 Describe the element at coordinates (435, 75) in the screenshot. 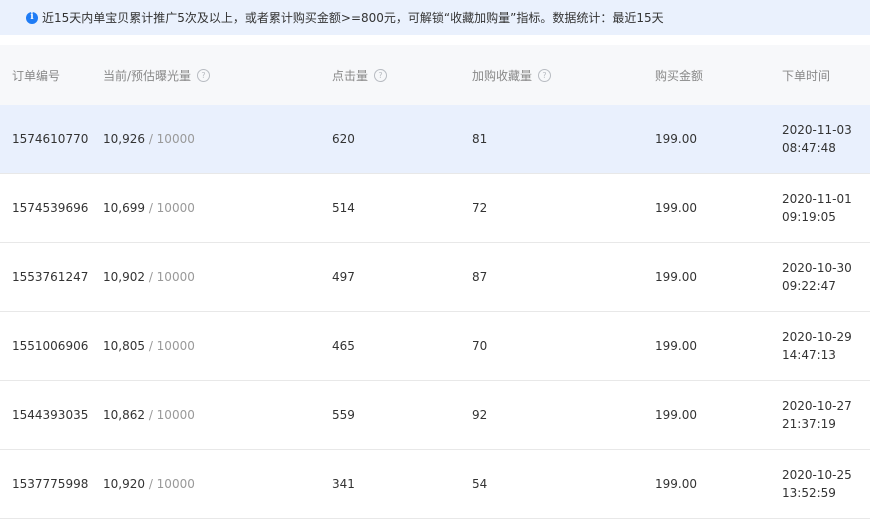

I see `table-header: 订单编号 当前/预估曝光量 ? 点击量 ? 加购收藏量 ? 购买金额 下单时间` at that location.